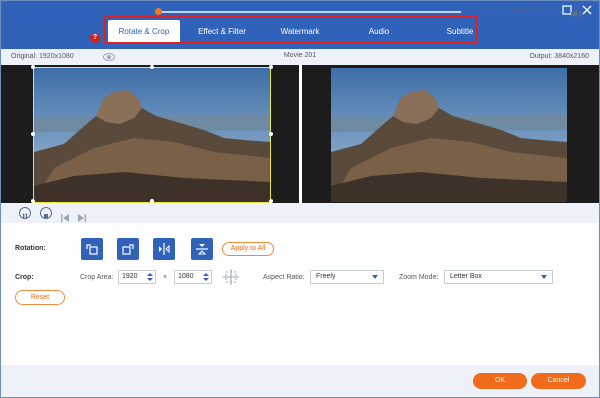  Describe the element at coordinates (128, 249) in the screenshot. I see `rotate-right-button` at that location.